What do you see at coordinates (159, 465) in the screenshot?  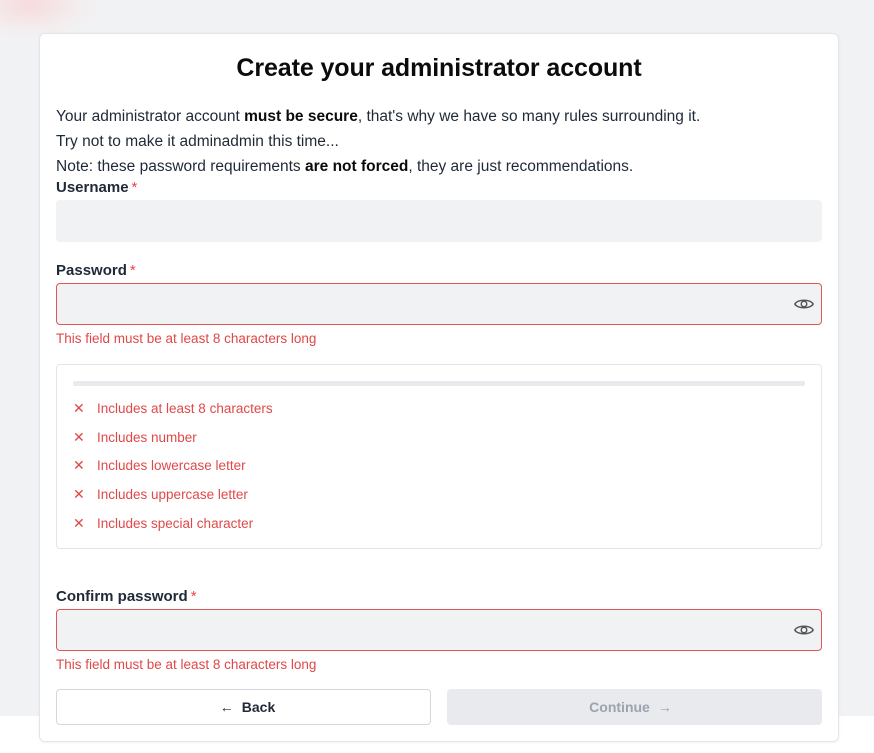 I see `requirement-item: ✕ Includes lowercase letter` at bounding box center [159, 465].